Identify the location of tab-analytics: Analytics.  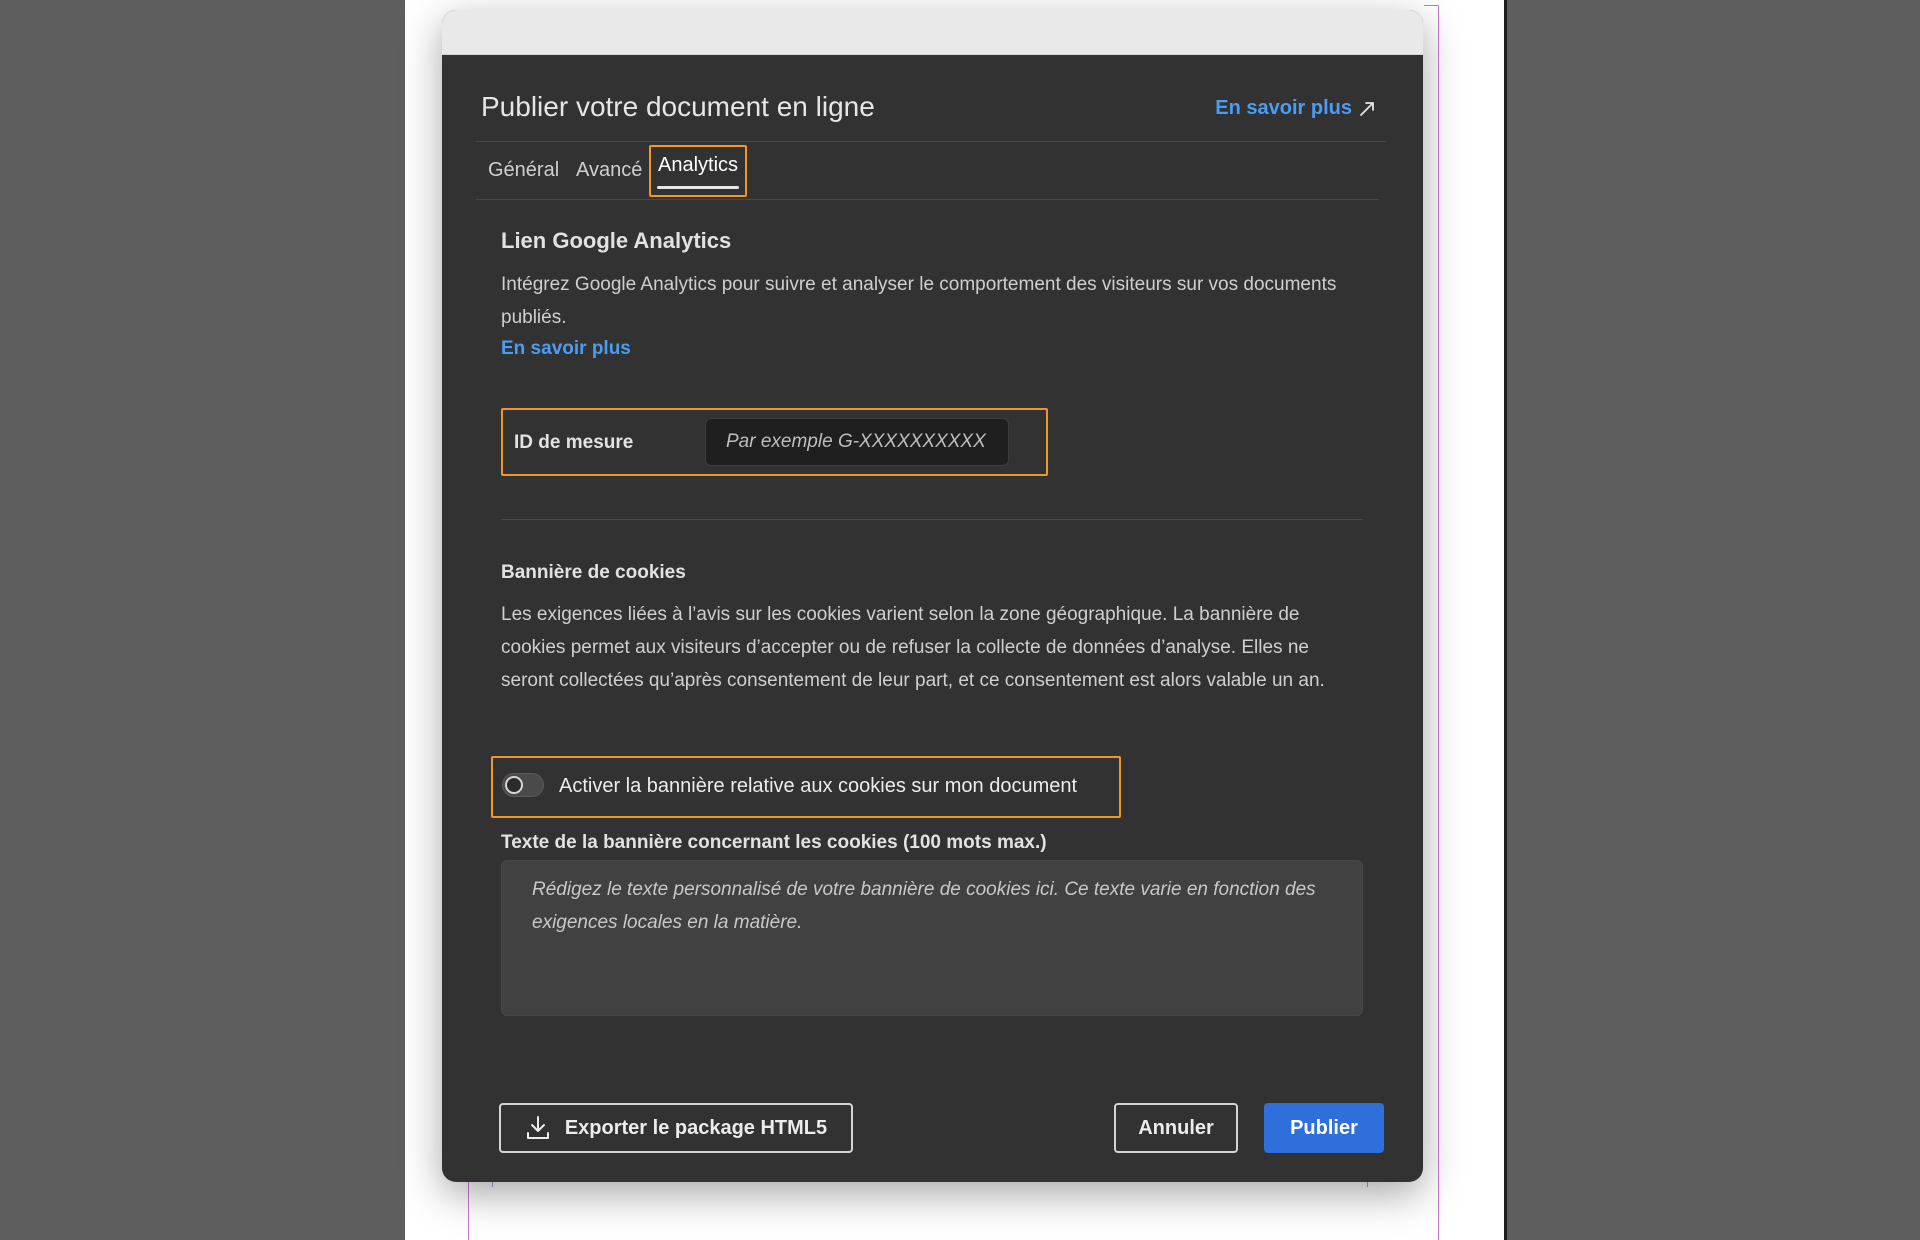
(698, 171).